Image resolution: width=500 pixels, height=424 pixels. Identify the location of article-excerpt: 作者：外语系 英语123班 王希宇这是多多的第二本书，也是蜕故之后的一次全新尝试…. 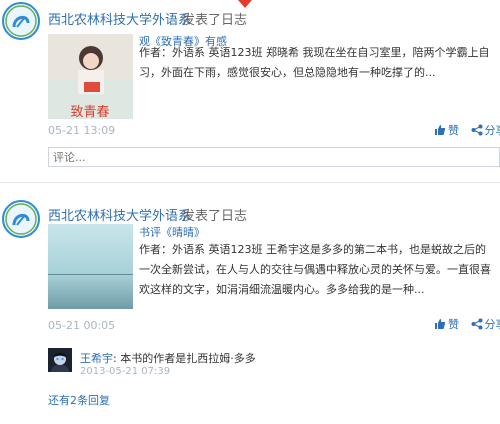
(315, 269).